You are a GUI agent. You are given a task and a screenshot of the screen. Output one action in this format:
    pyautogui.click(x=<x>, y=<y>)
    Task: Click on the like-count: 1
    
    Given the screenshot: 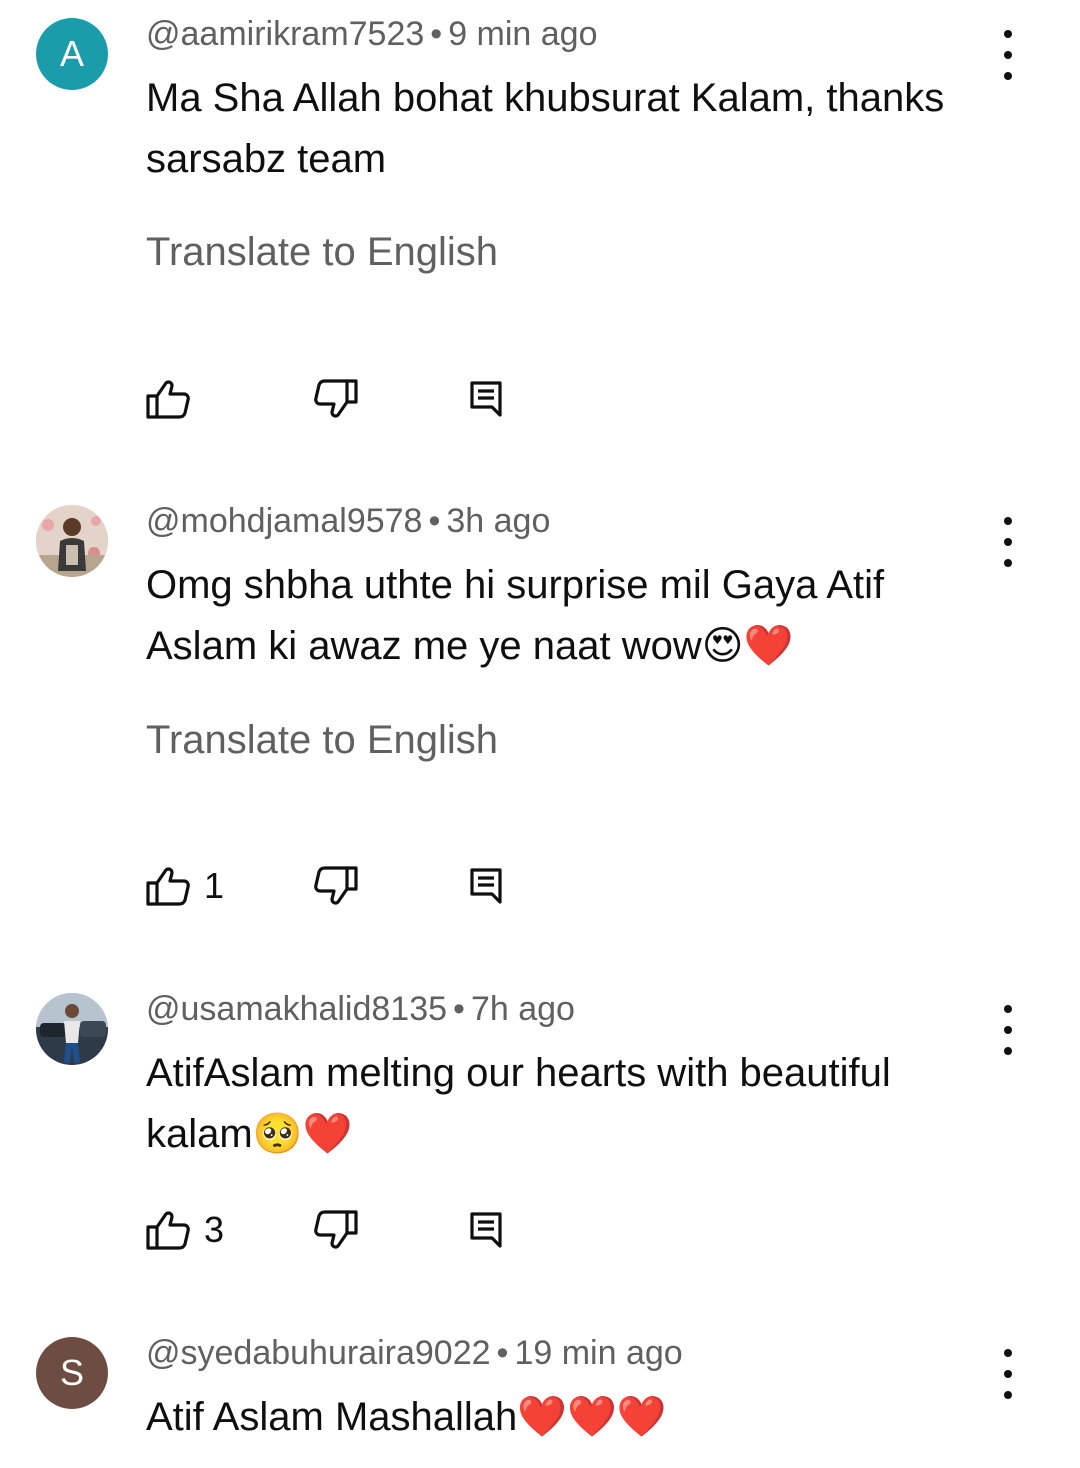 What is the action you would take?
    pyautogui.click(x=214, y=885)
    